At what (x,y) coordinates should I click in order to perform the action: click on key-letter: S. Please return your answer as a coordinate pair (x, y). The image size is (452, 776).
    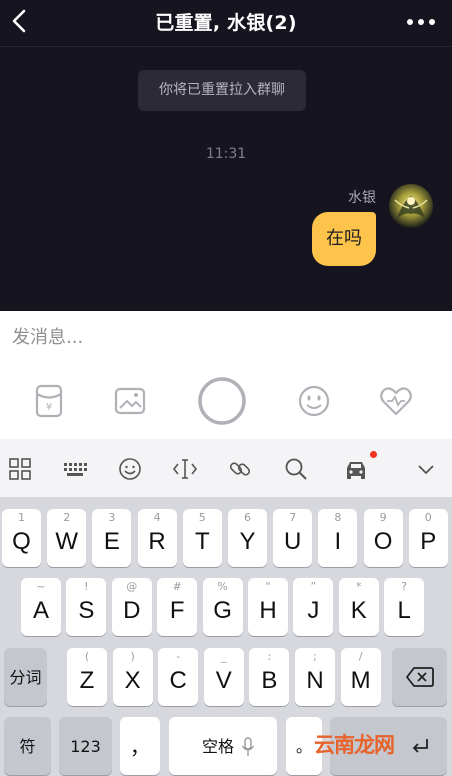
    Looking at the image, I should click on (86, 610).